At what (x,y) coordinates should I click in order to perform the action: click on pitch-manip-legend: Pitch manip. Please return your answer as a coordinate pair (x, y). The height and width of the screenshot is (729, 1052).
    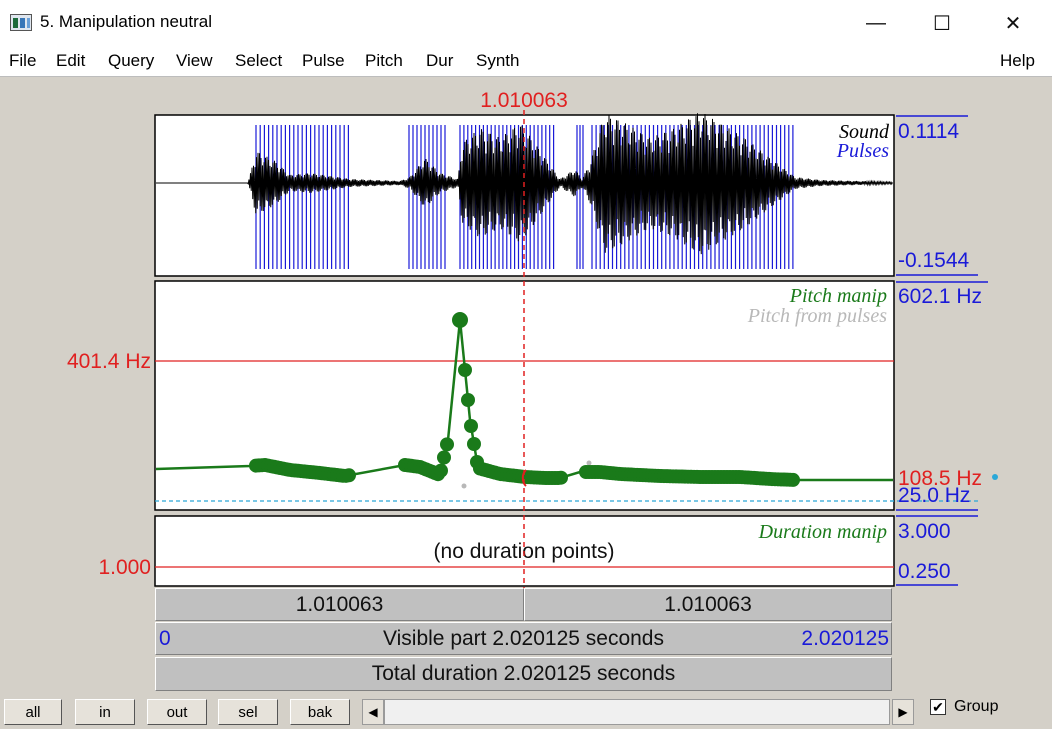
    Looking at the image, I should click on (838, 296).